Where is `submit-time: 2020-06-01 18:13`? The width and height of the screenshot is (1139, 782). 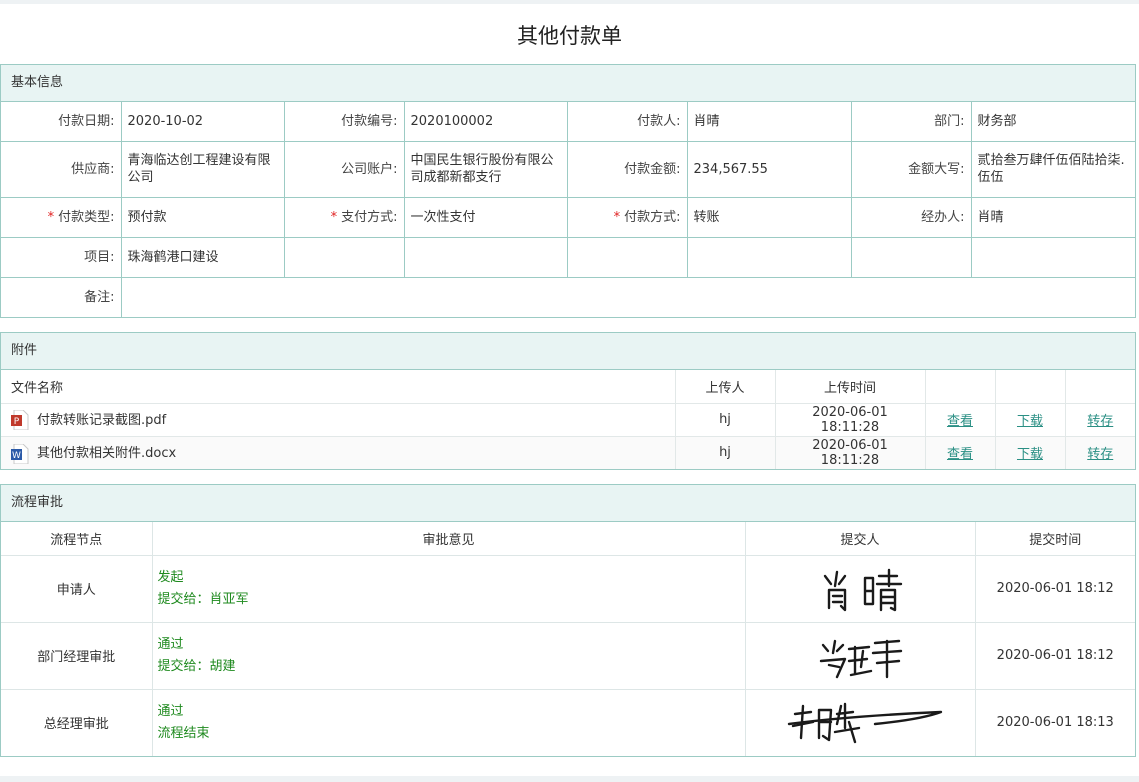 submit-time: 2020-06-01 18:13 is located at coordinates (1055, 723).